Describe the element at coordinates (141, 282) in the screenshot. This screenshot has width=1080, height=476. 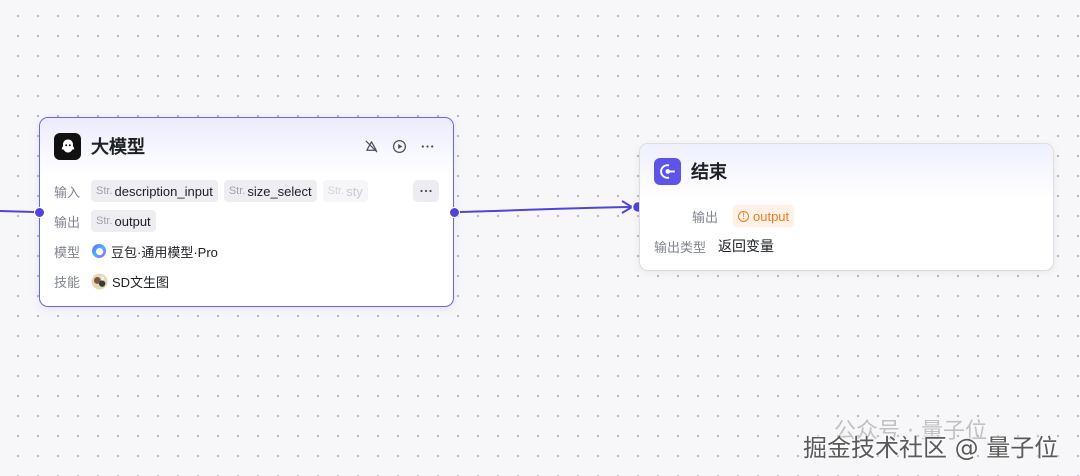
I see `skill-name: SD文生图` at that location.